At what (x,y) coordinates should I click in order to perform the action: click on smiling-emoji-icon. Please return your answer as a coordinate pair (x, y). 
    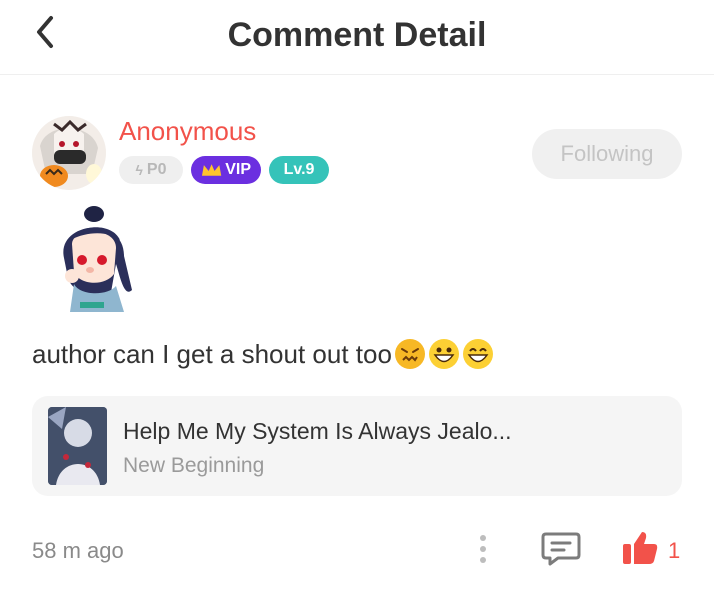
    Looking at the image, I should click on (477, 354).